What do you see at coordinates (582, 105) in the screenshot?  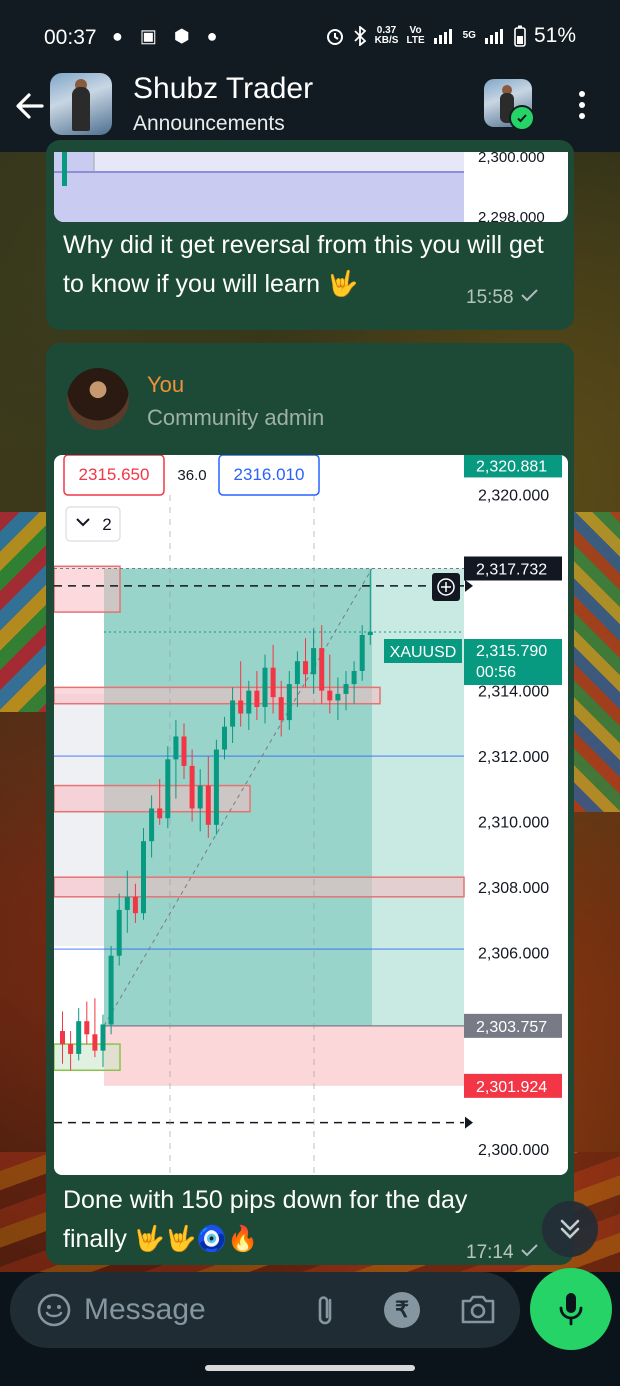 I see `more-options-icon` at bounding box center [582, 105].